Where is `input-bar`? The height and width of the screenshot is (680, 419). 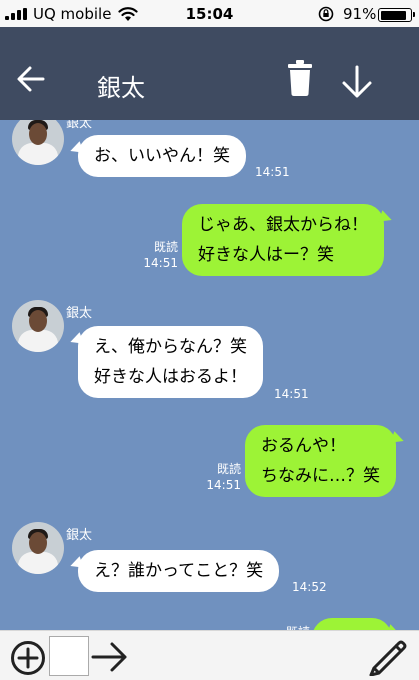 input-bar is located at coordinates (209, 655).